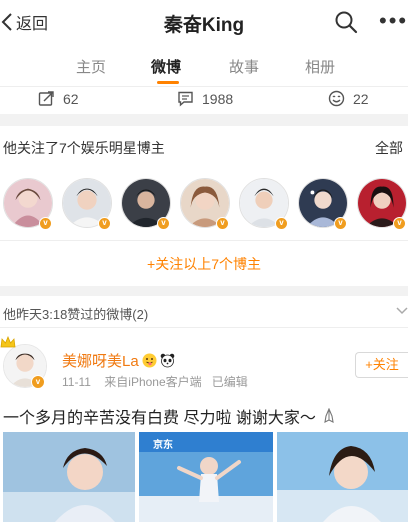 This screenshot has height=522, width=408. I want to click on follow-button: +关注, so click(381, 365).